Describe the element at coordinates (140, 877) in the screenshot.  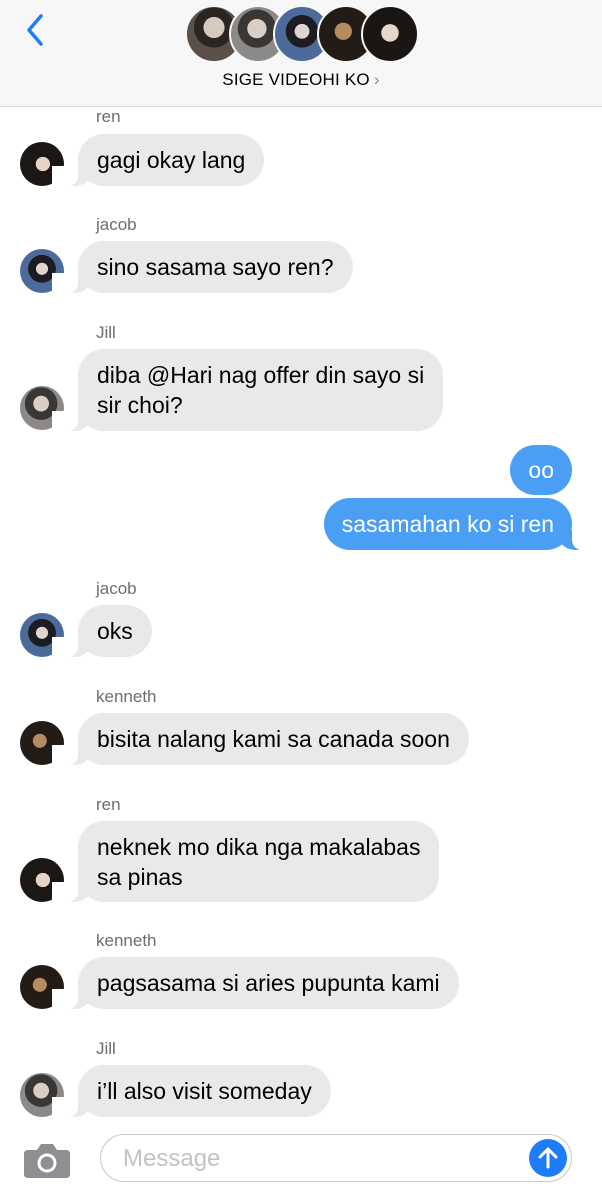
I see `message-text-line: sa pinas` at that location.